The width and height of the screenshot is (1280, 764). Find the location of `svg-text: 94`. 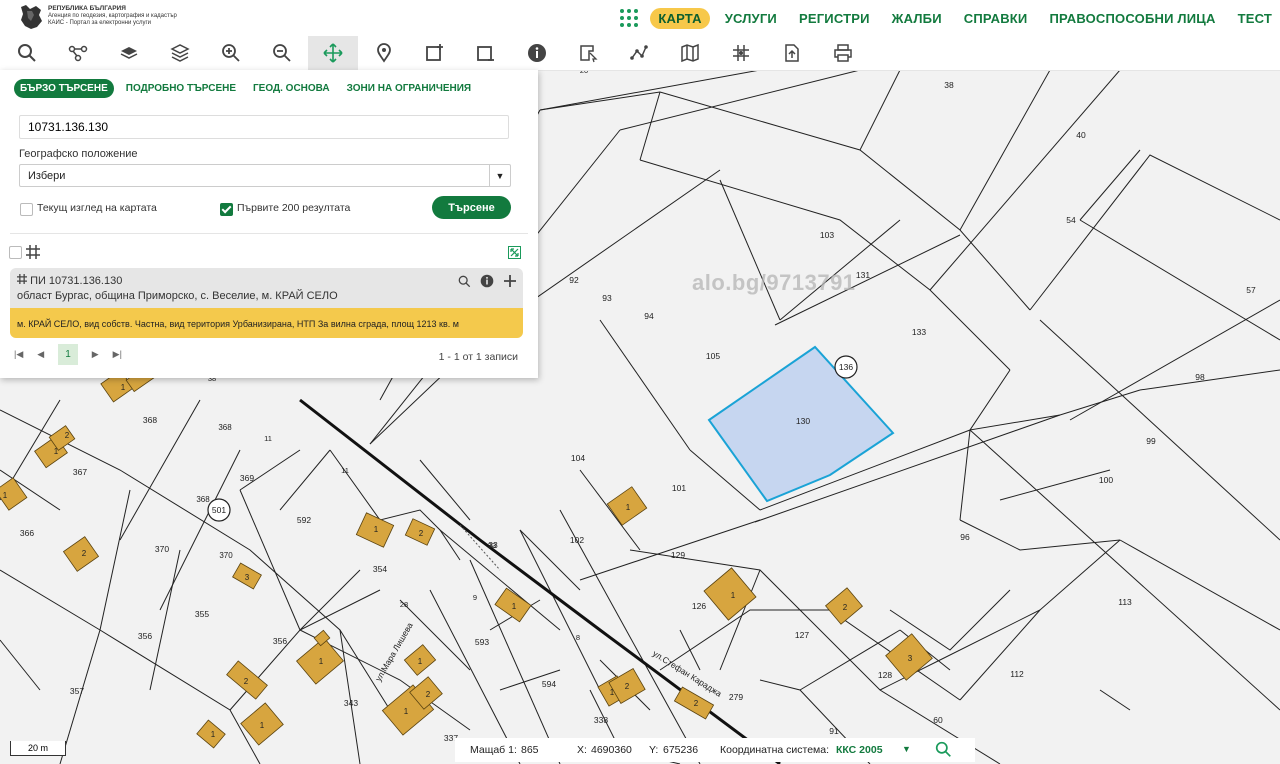

svg-text: 94 is located at coordinates (649, 316).